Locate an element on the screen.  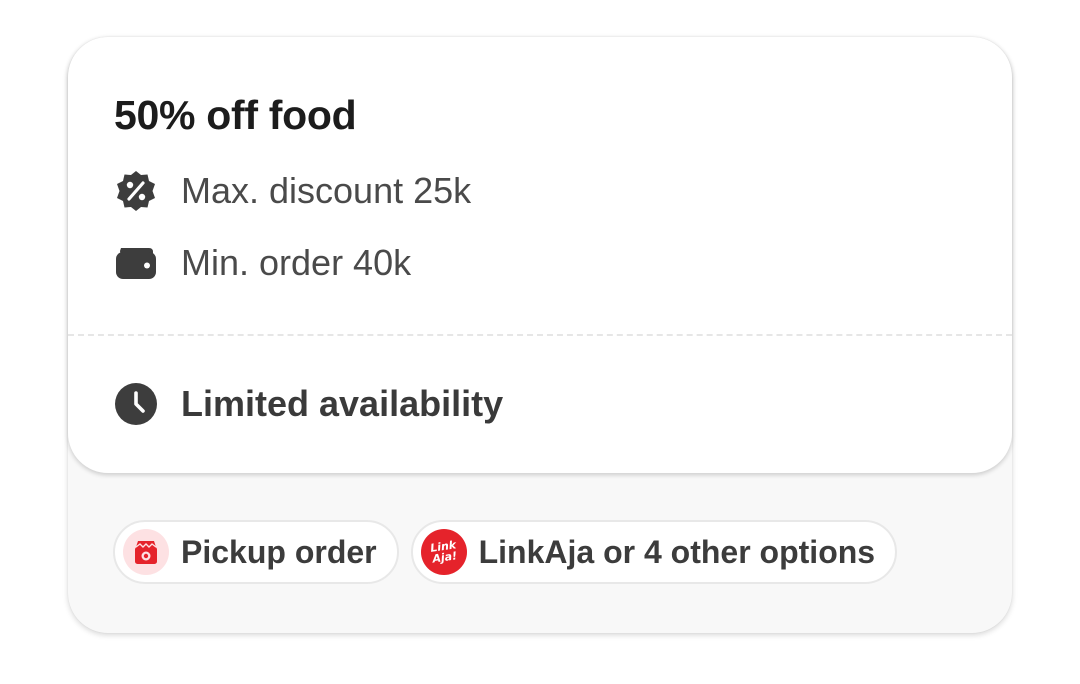
max-discount-row: Max. discount 25k is located at coordinates (292, 191).